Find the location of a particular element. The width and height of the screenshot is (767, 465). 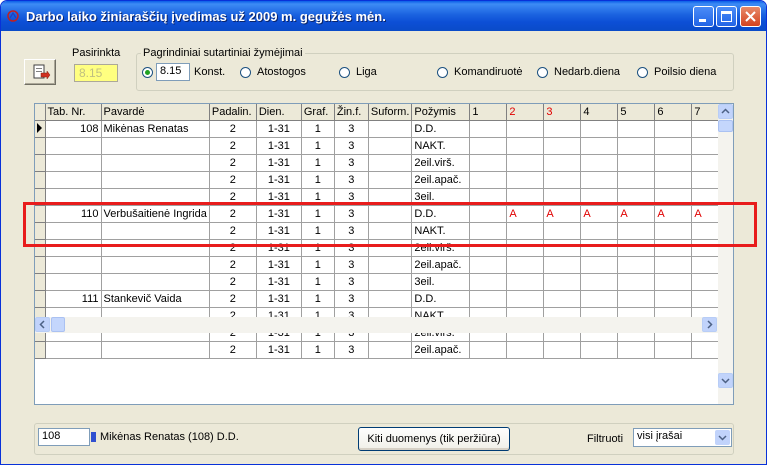

maximize-button is located at coordinates (726, 16).